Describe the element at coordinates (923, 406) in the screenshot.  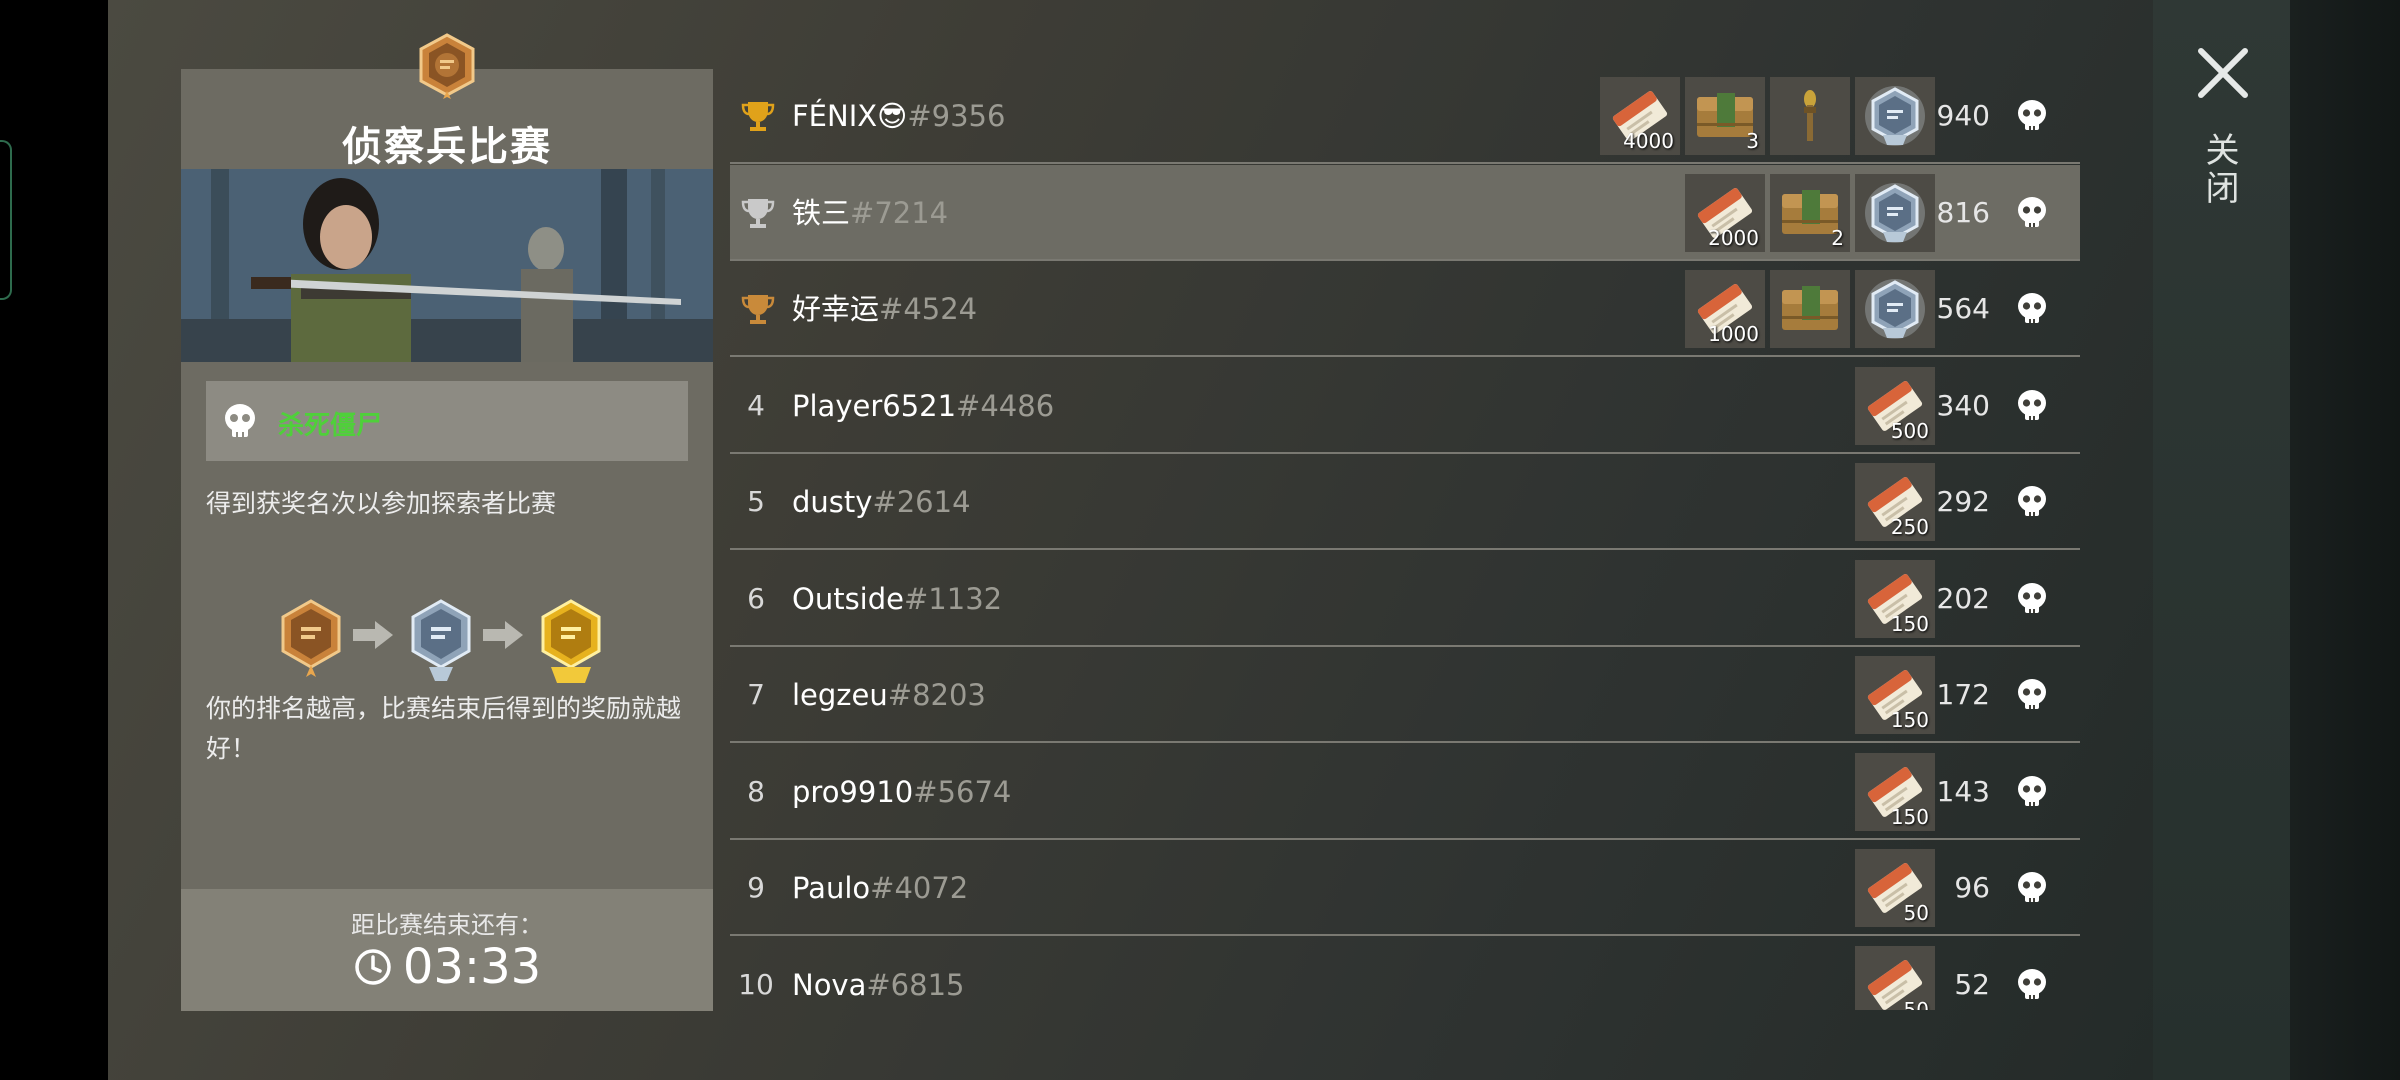
I see `player-name: Player6521#4486` at that location.